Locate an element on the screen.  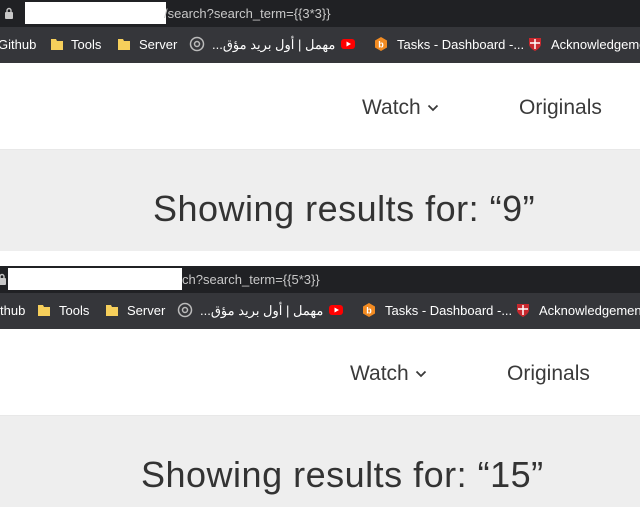
url-text: /search?search_term={{3*3}} is located at coordinates (247, 13).